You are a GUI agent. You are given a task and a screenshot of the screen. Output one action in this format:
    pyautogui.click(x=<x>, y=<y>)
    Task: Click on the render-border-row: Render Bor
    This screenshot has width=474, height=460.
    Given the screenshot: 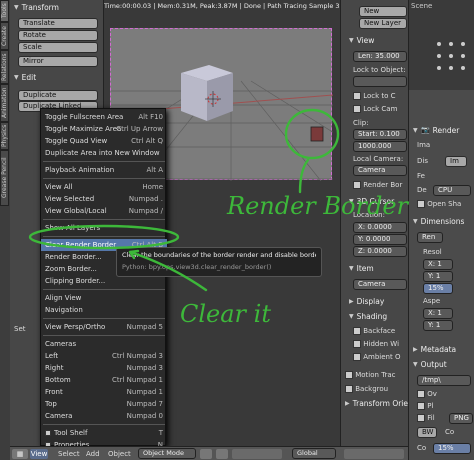 What is the action you would take?
    pyautogui.click(x=377, y=185)
    